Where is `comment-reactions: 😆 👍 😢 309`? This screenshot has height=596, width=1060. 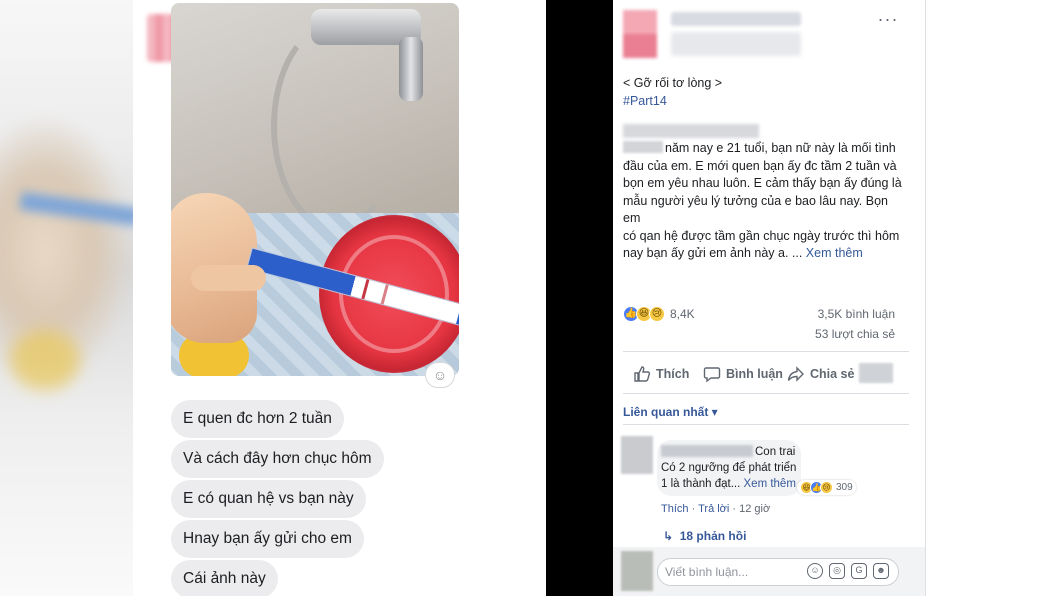
comment-reactions: 😆 👍 😢 309 is located at coordinates (826, 487).